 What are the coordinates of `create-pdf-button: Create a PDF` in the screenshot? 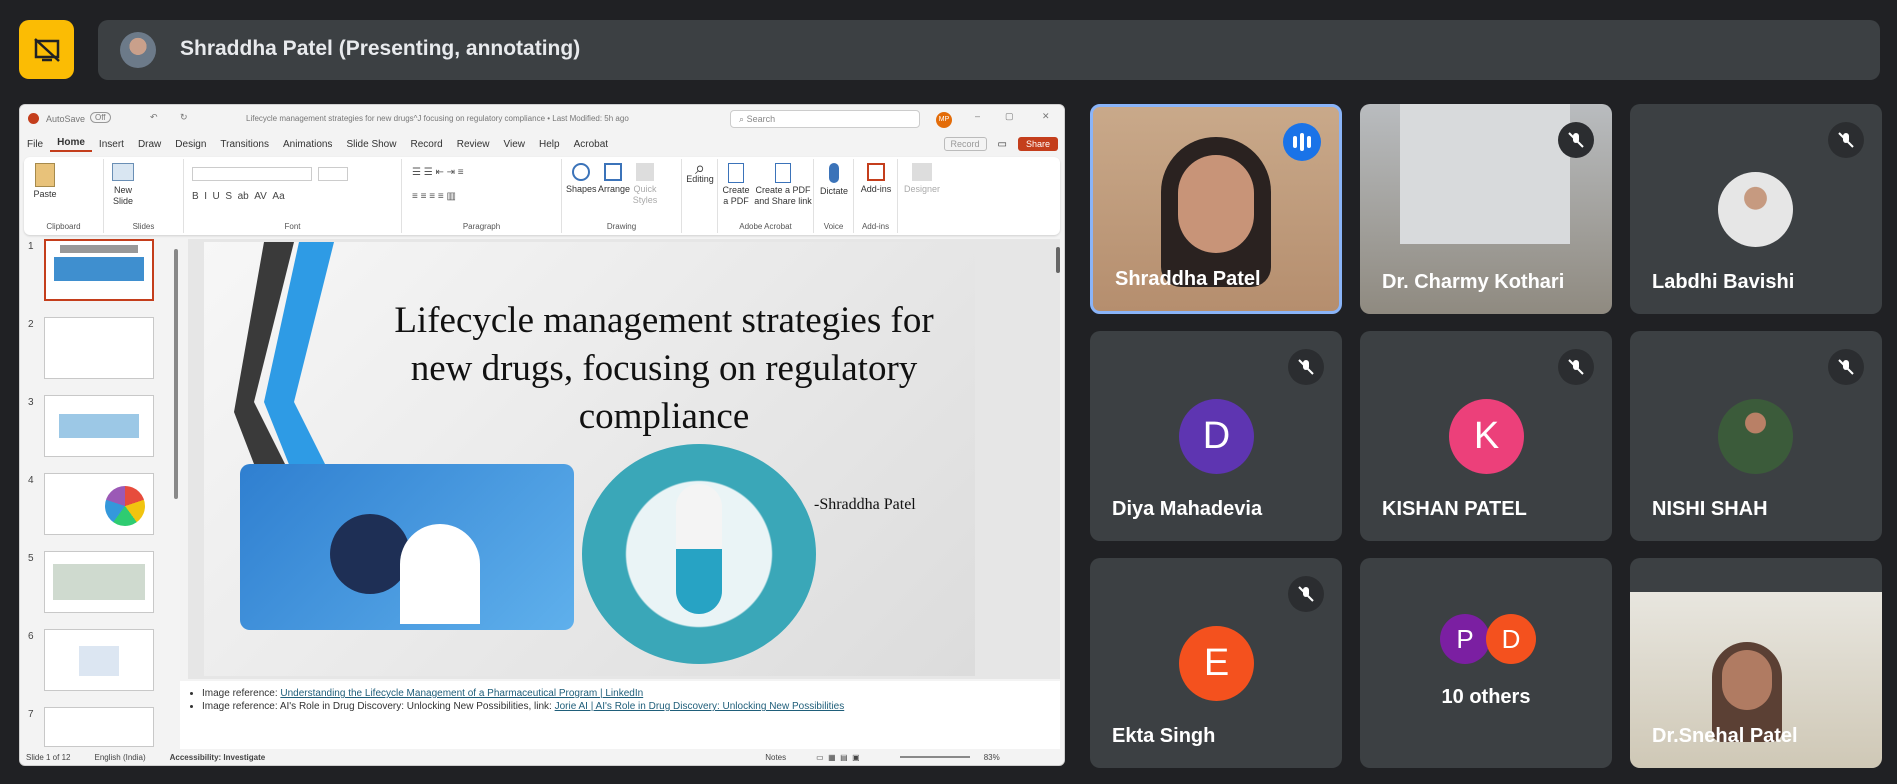 It's located at (736, 185).